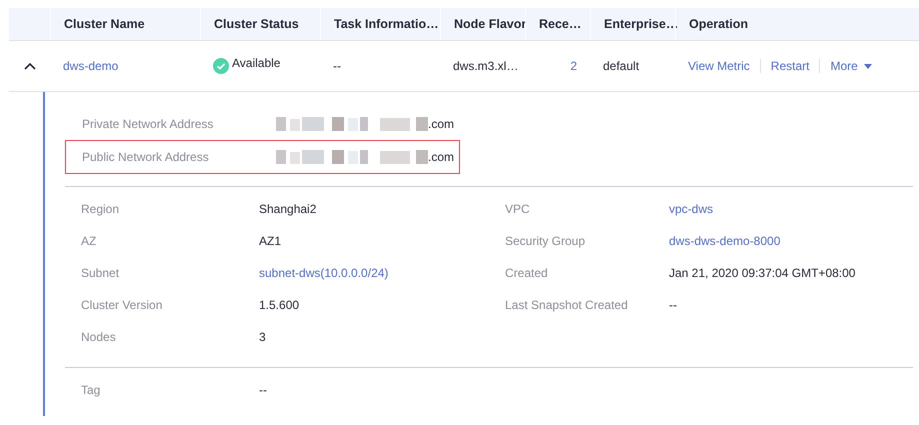 Image resolution: width=919 pixels, height=425 pixels. What do you see at coordinates (146, 157) in the screenshot?
I see `field-label: Public Network Address` at bounding box center [146, 157].